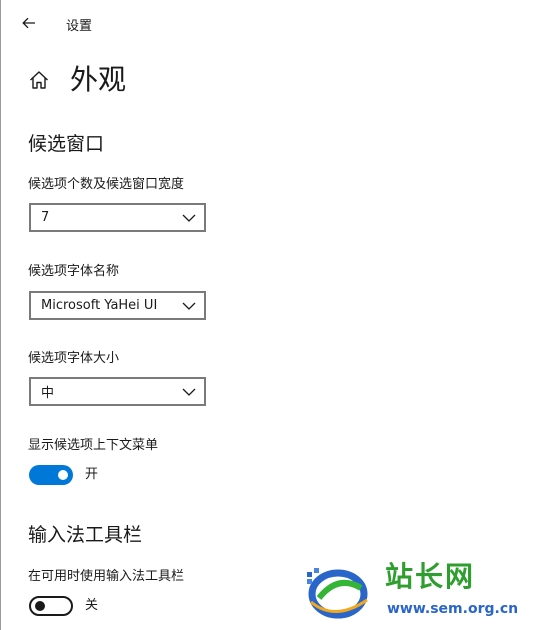  What do you see at coordinates (79, 26) in the screenshot?
I see `window-title: 设置` at bounding box center [79, 26].